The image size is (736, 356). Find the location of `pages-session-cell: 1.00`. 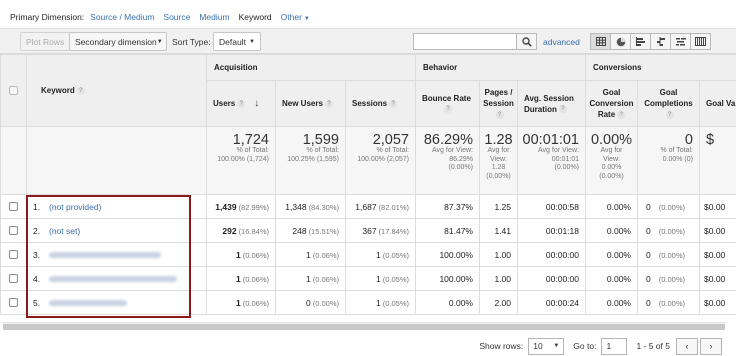

pages-session-cell: 1.00 is located at coordinates (498, 278).